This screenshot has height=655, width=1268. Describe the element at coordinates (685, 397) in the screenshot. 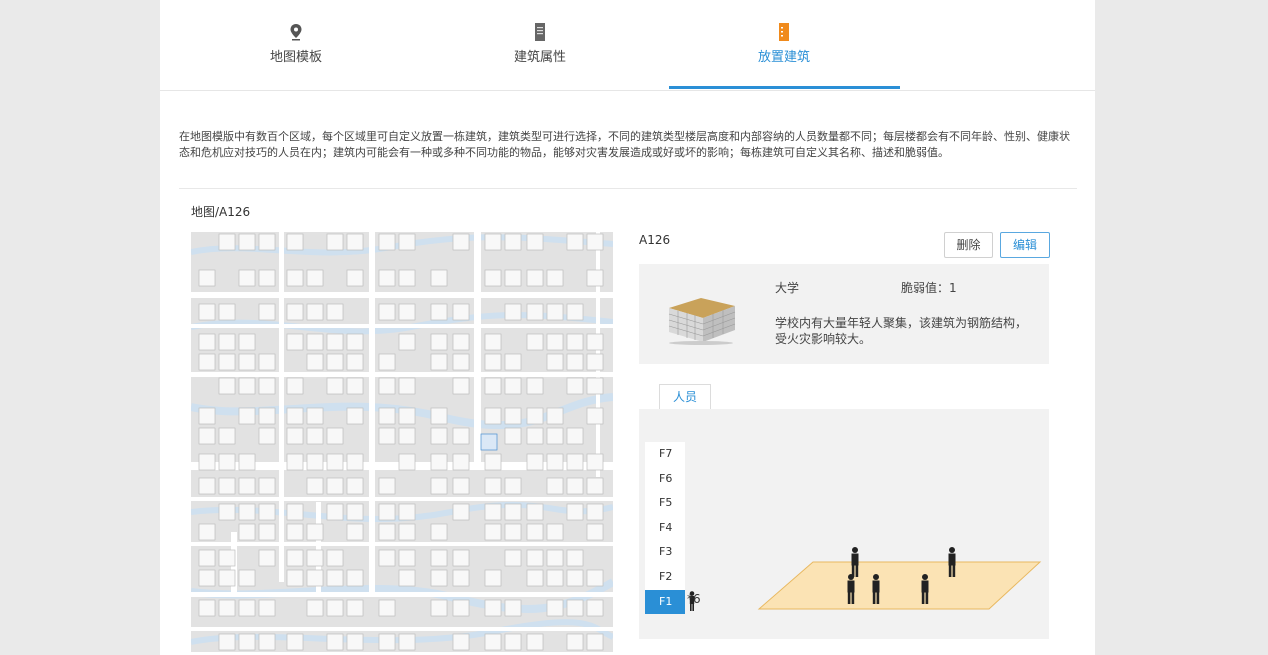

I see `tab-people: 人员` at that location.